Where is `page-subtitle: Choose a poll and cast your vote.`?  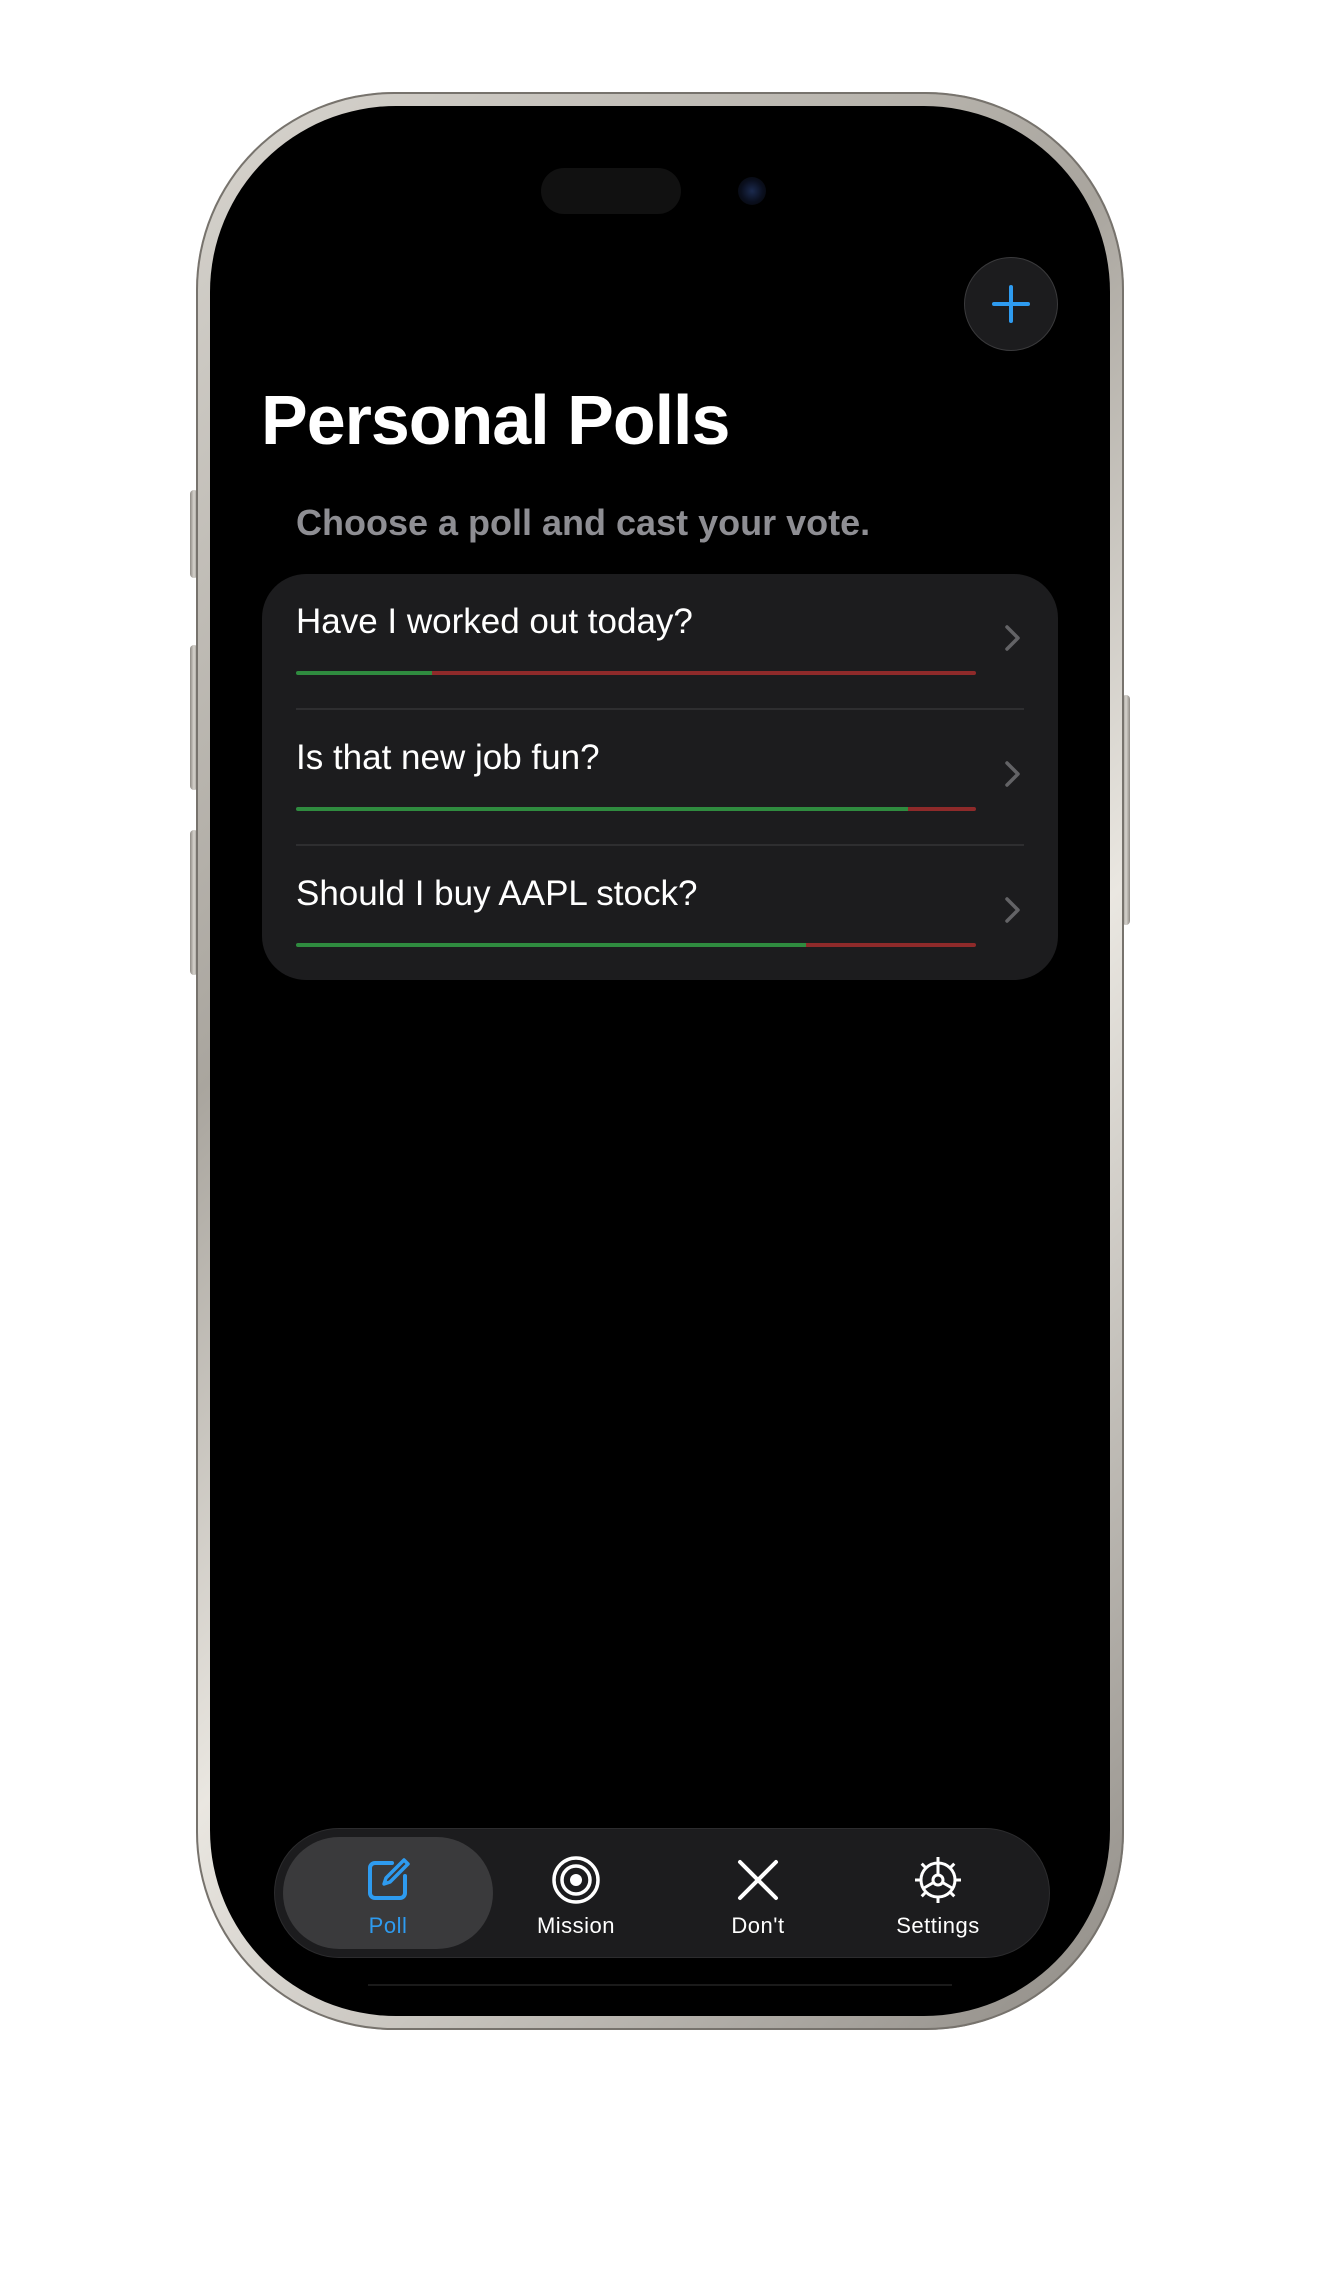 page-subtitle: Choose a poll and cast your vote. is located at coordinates (583, 522).